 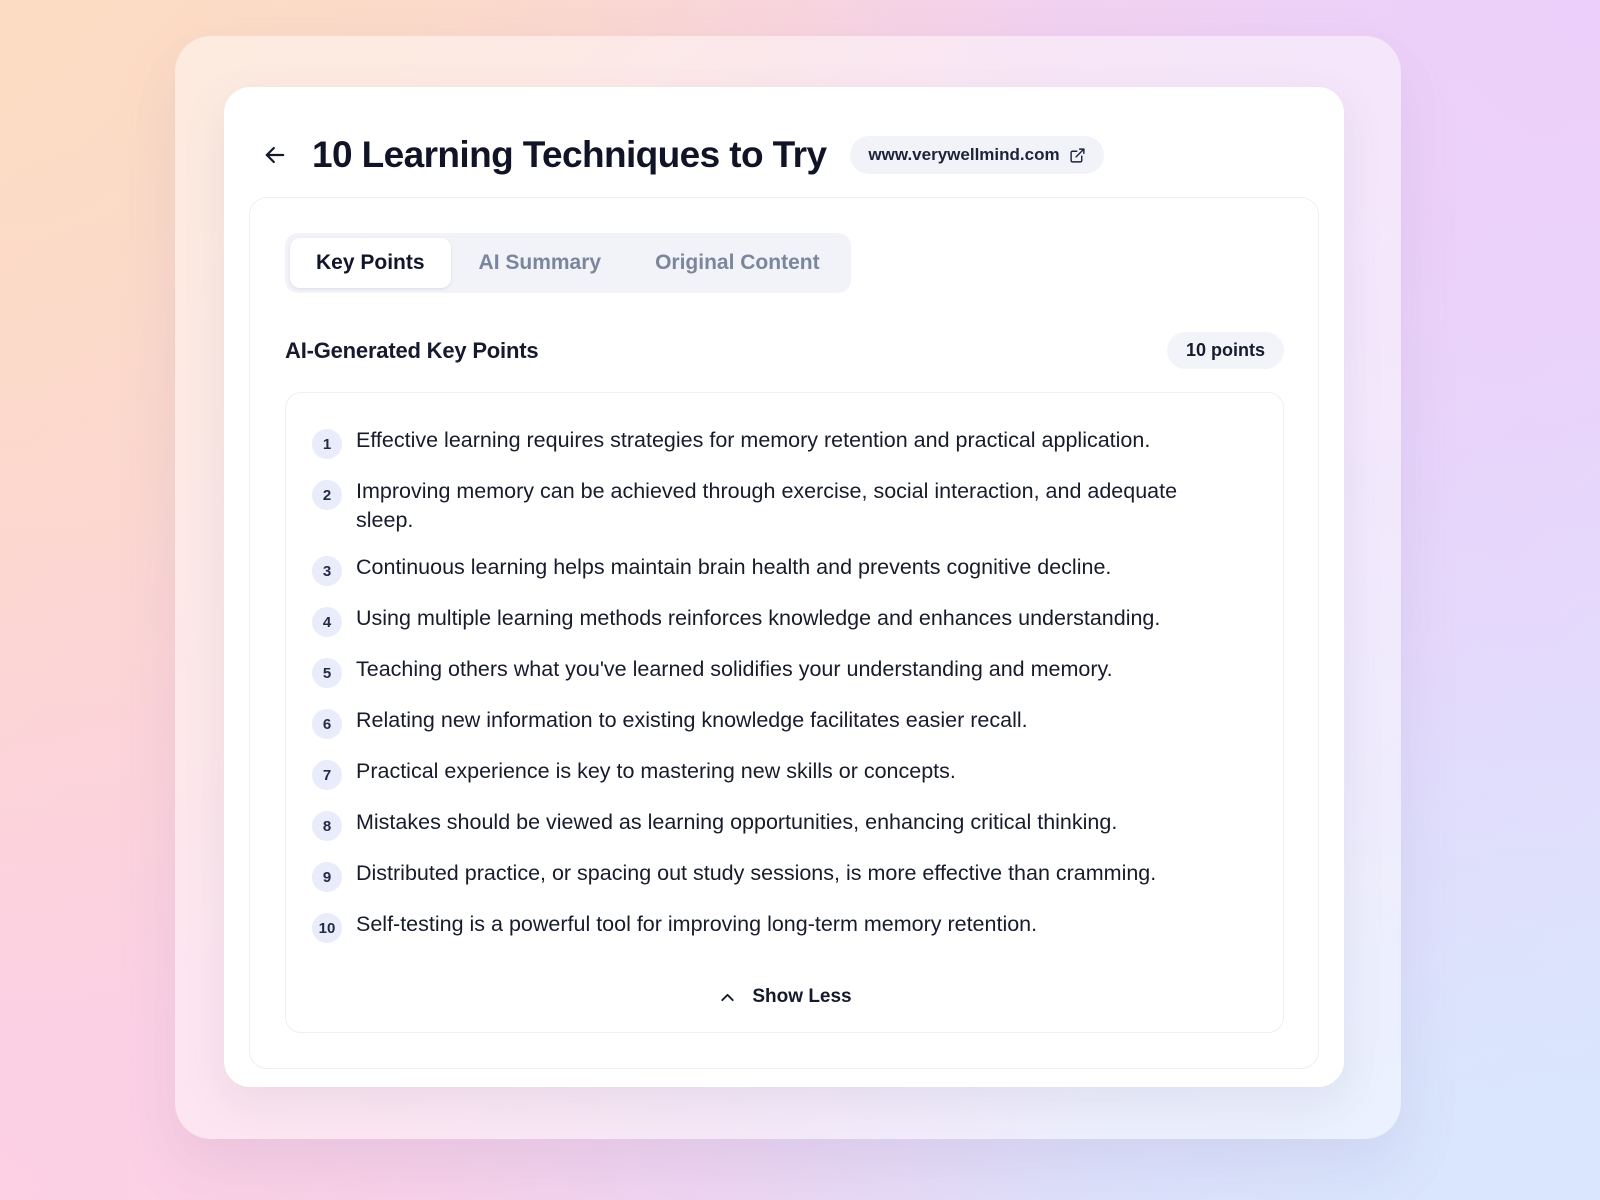 I want to click on tab-key-points: Key Points, so click(x=370, y=263).